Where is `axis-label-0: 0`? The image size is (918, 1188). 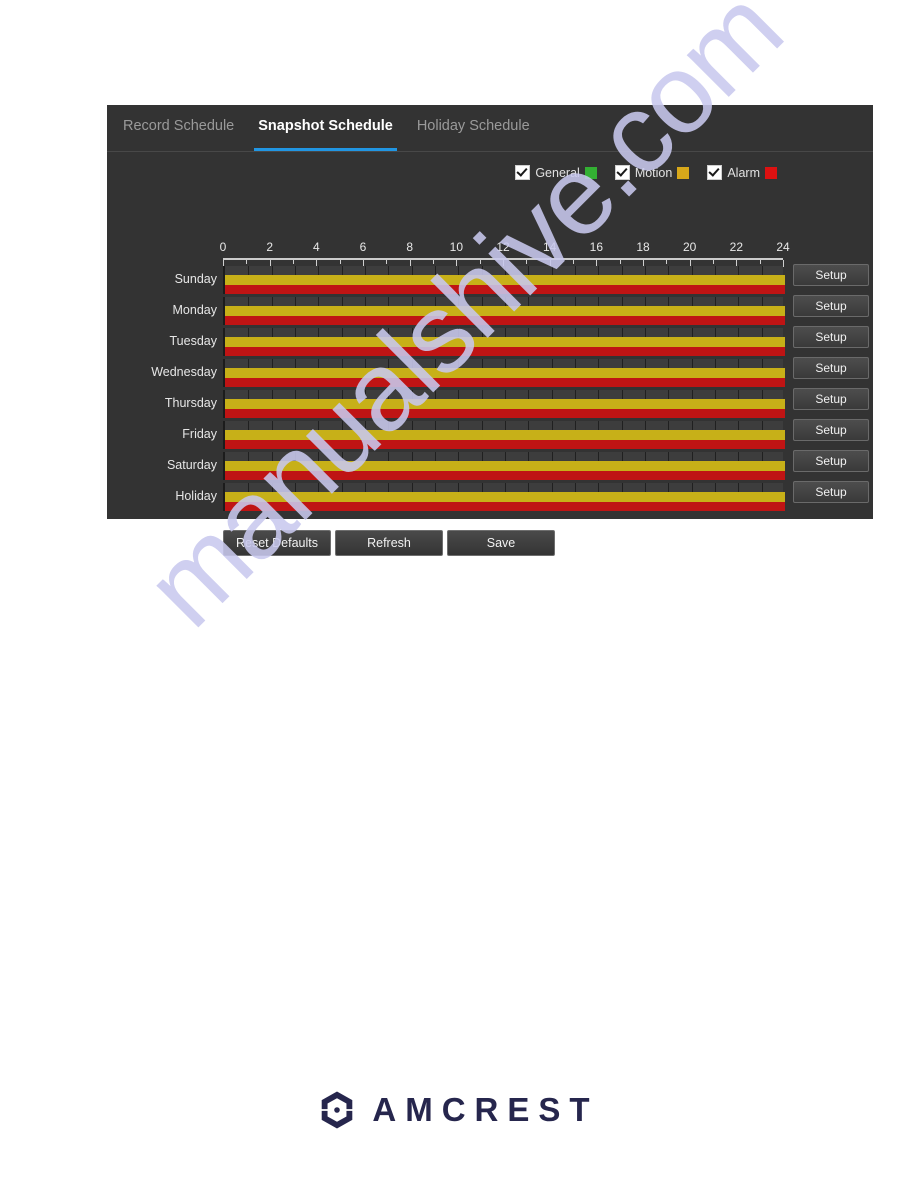
axis-label-0: 0 is located at coordinates (223, 247).